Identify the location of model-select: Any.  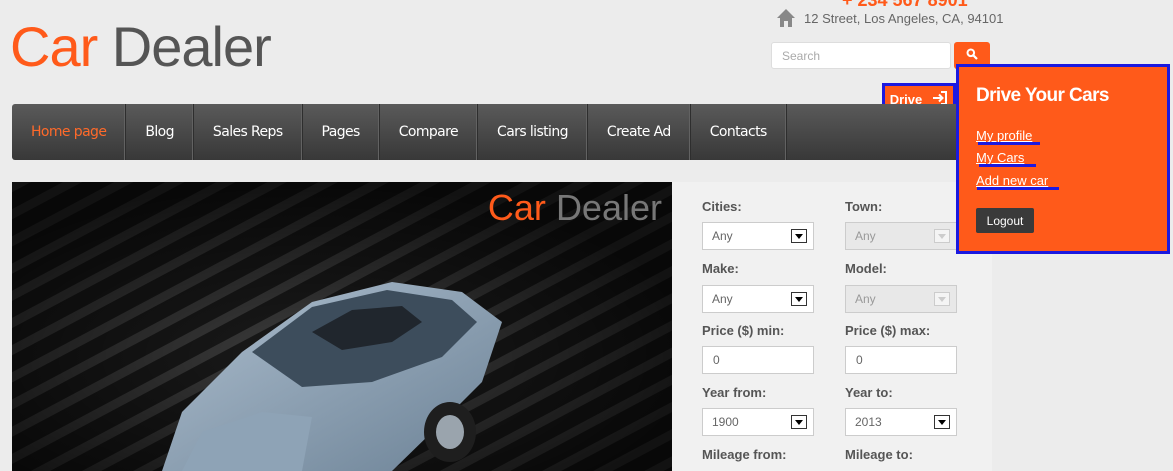
(901, 299).